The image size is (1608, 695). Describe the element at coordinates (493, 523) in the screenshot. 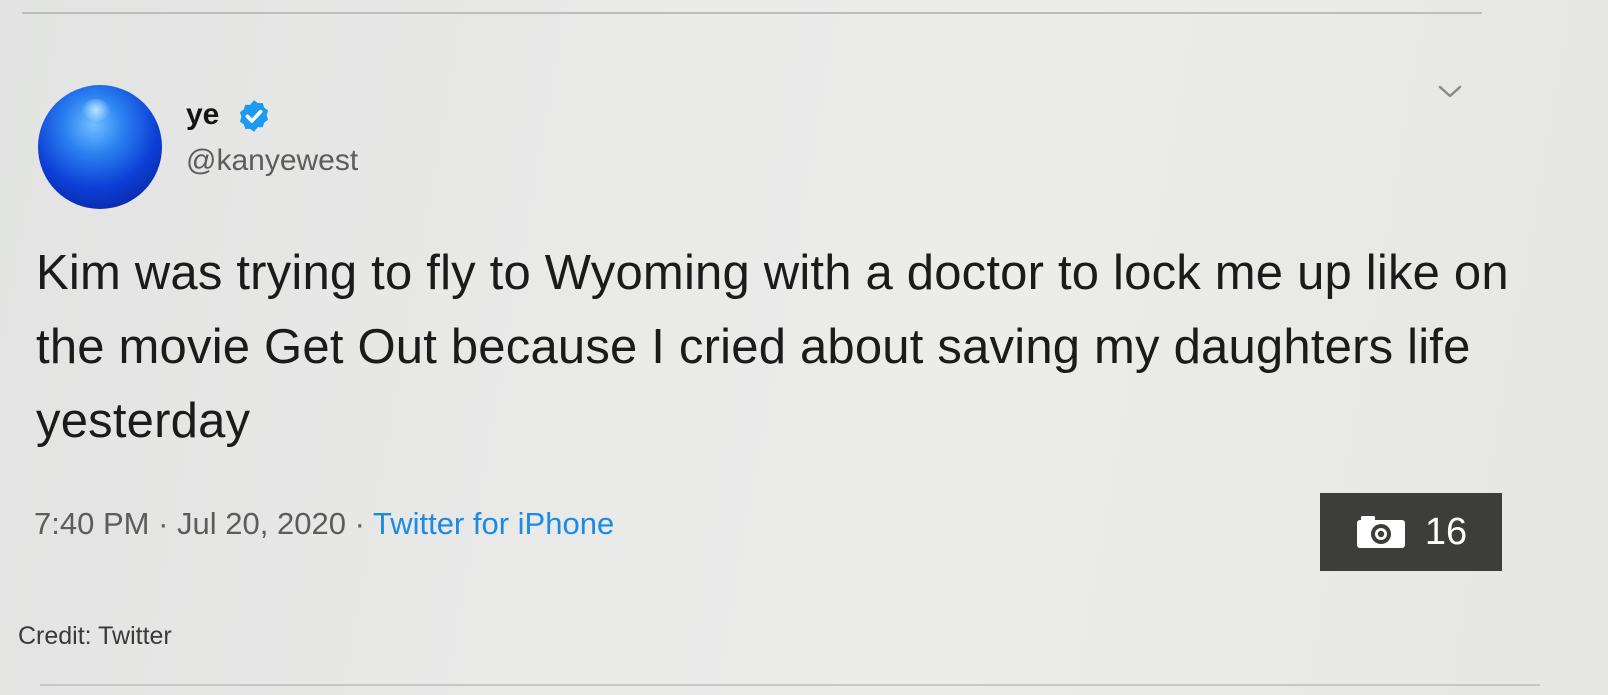

I see `tweet-source-link: Twitter for iPhone` at that location.